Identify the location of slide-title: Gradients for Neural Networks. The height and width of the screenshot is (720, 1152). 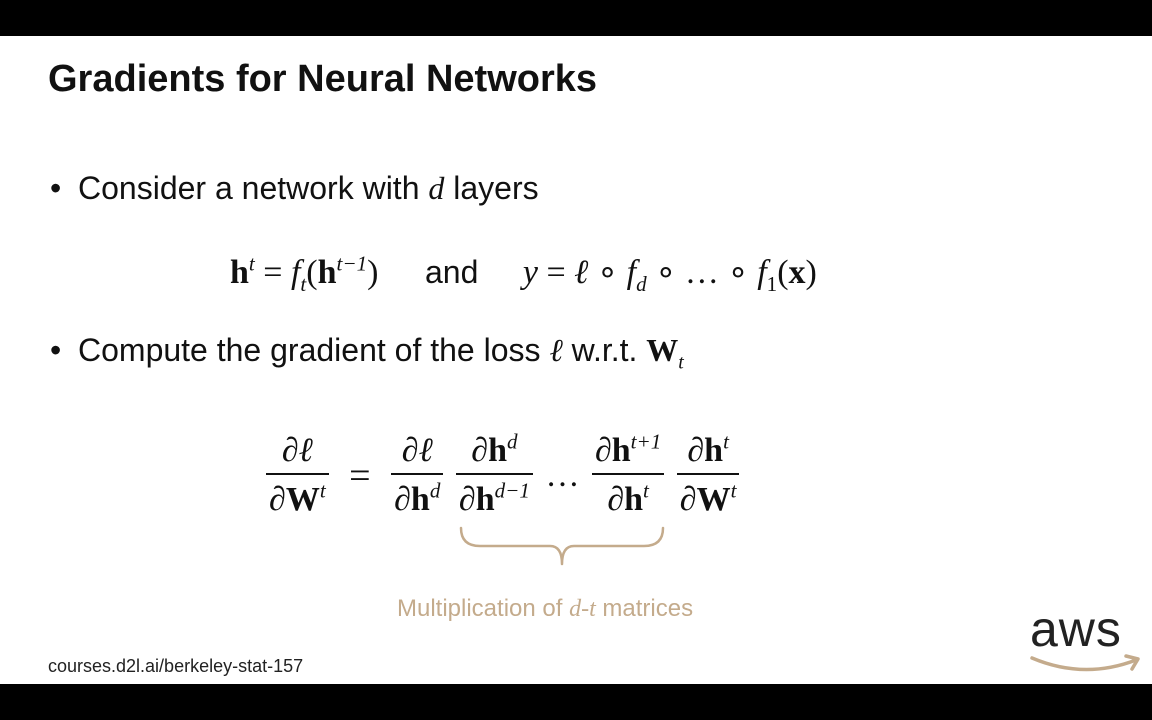
(323, 79).